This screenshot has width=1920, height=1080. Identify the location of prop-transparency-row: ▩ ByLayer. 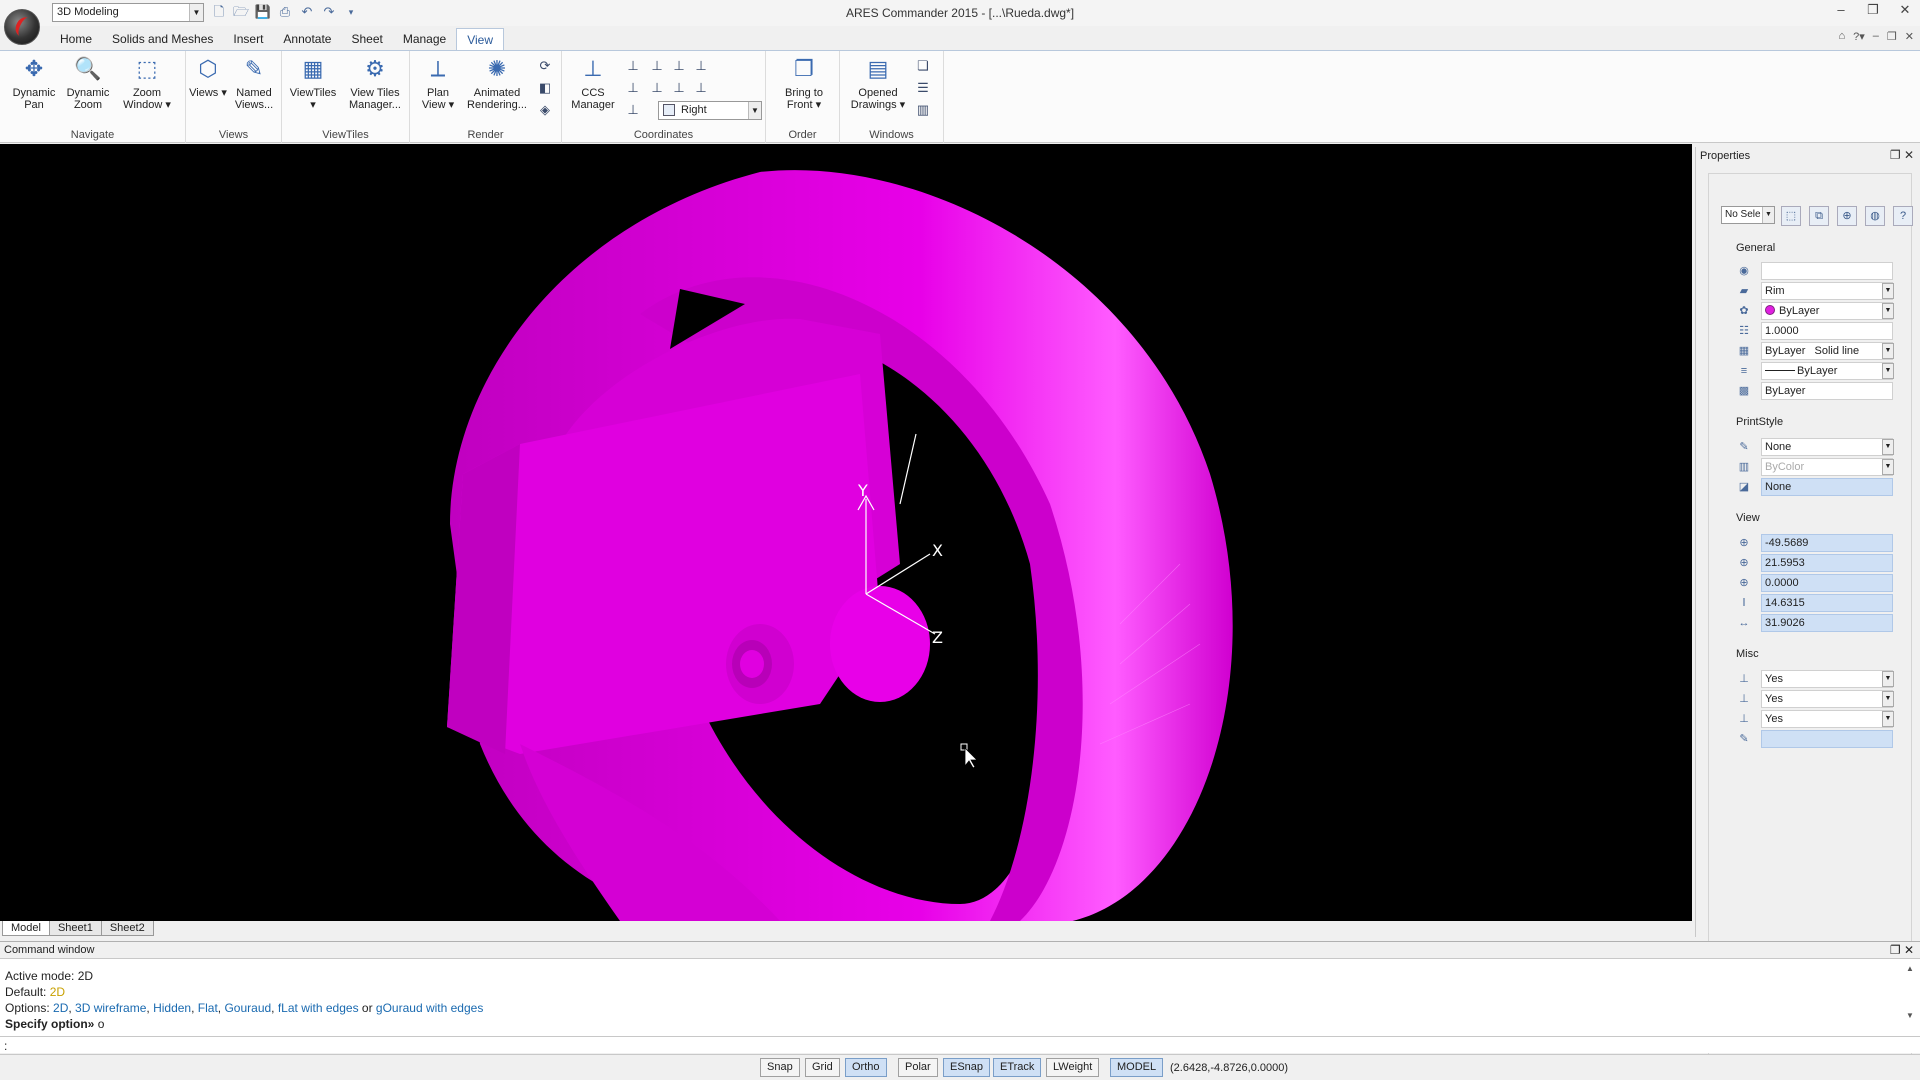
(1822, 391).